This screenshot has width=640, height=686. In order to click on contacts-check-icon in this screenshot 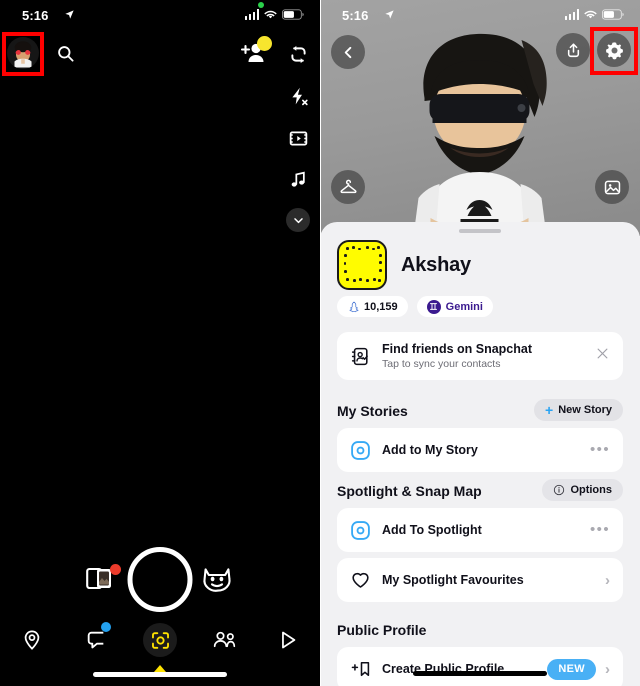, I will do `click(363, 356)`.